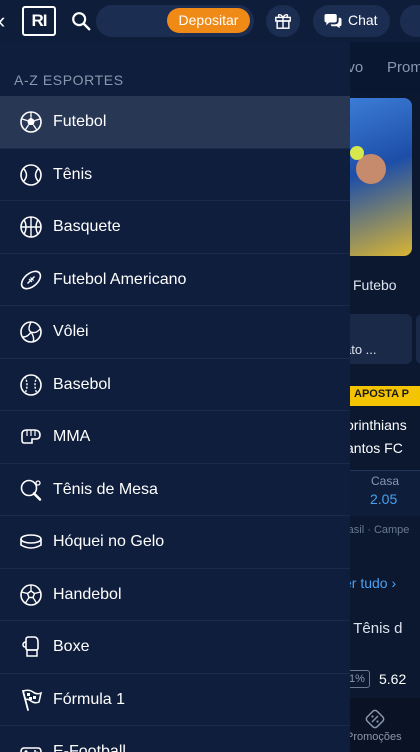  What do you see at coordinates (73, 174) in the screenshot?
I see `sport-item-label: Tênis` at bounding box center [73, 174].